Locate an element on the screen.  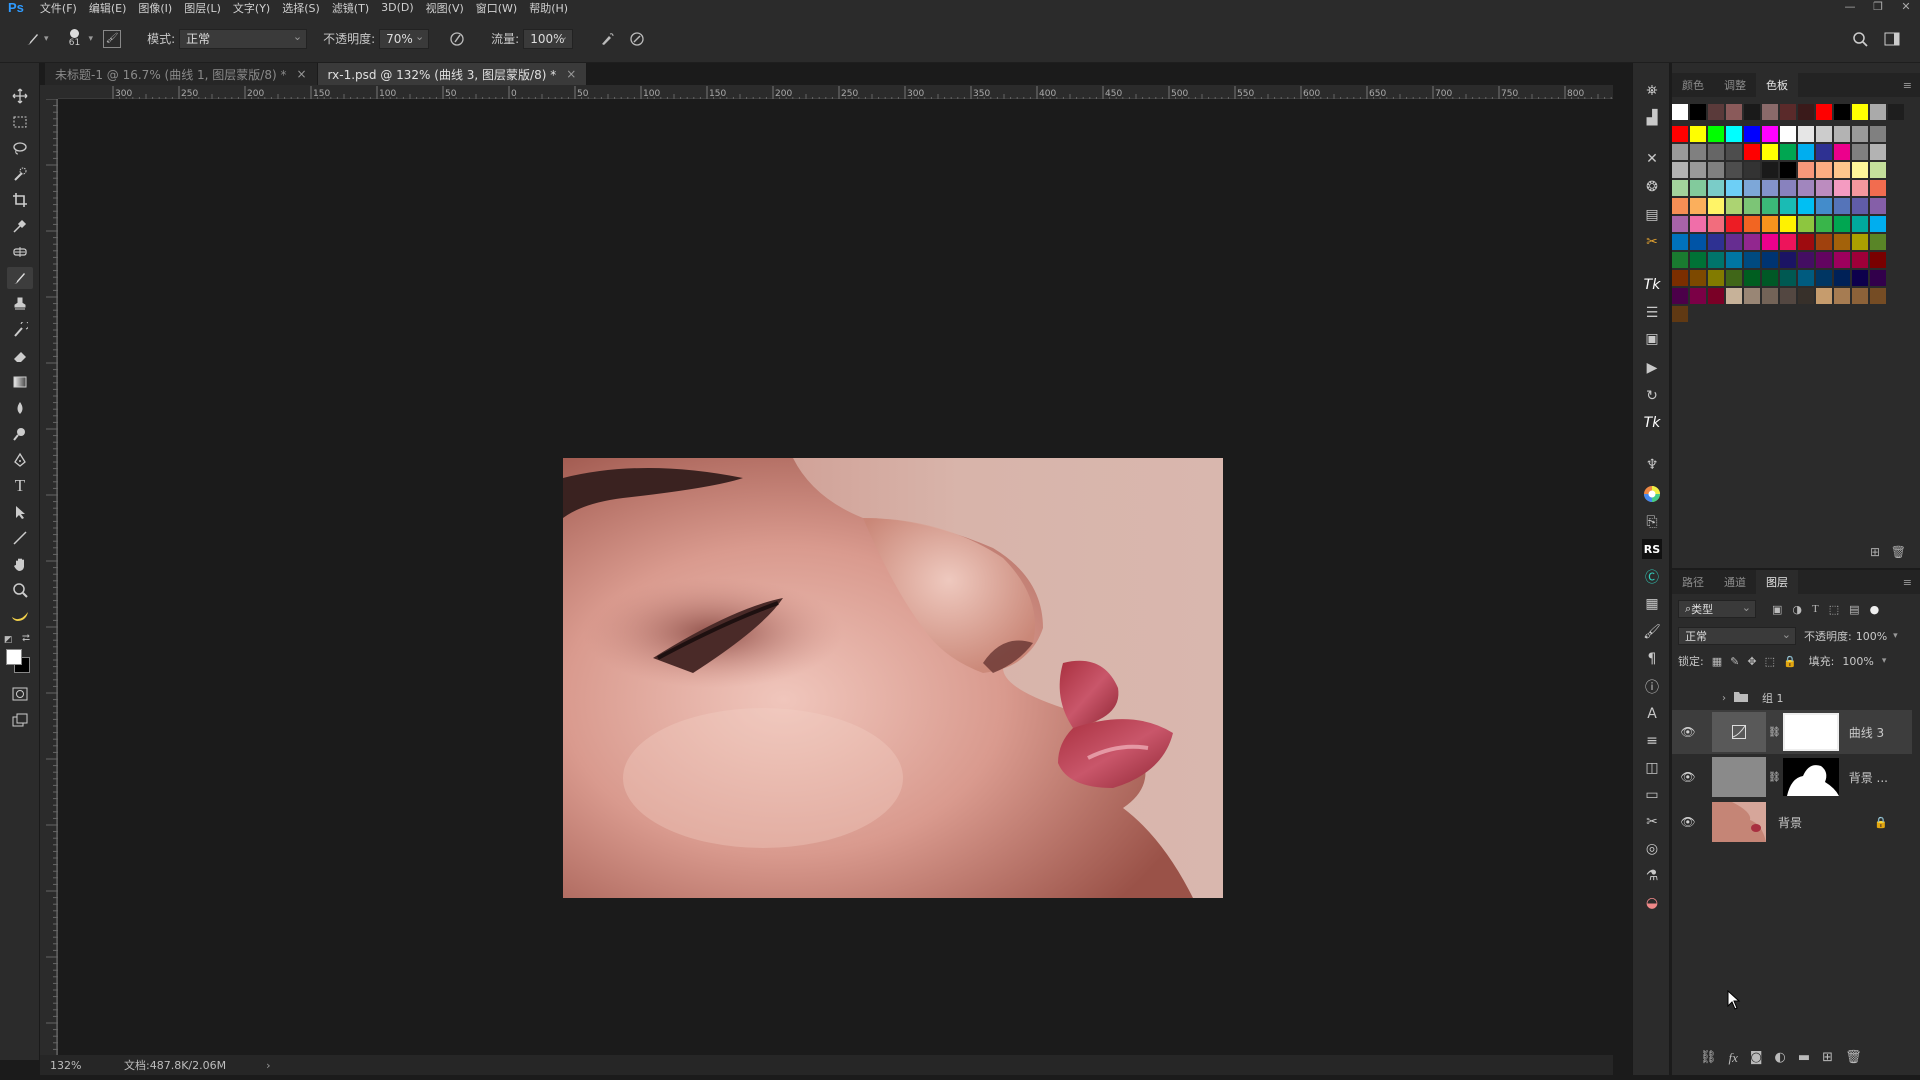
tk-icon: Tk is located at coordinates (1652, 285).